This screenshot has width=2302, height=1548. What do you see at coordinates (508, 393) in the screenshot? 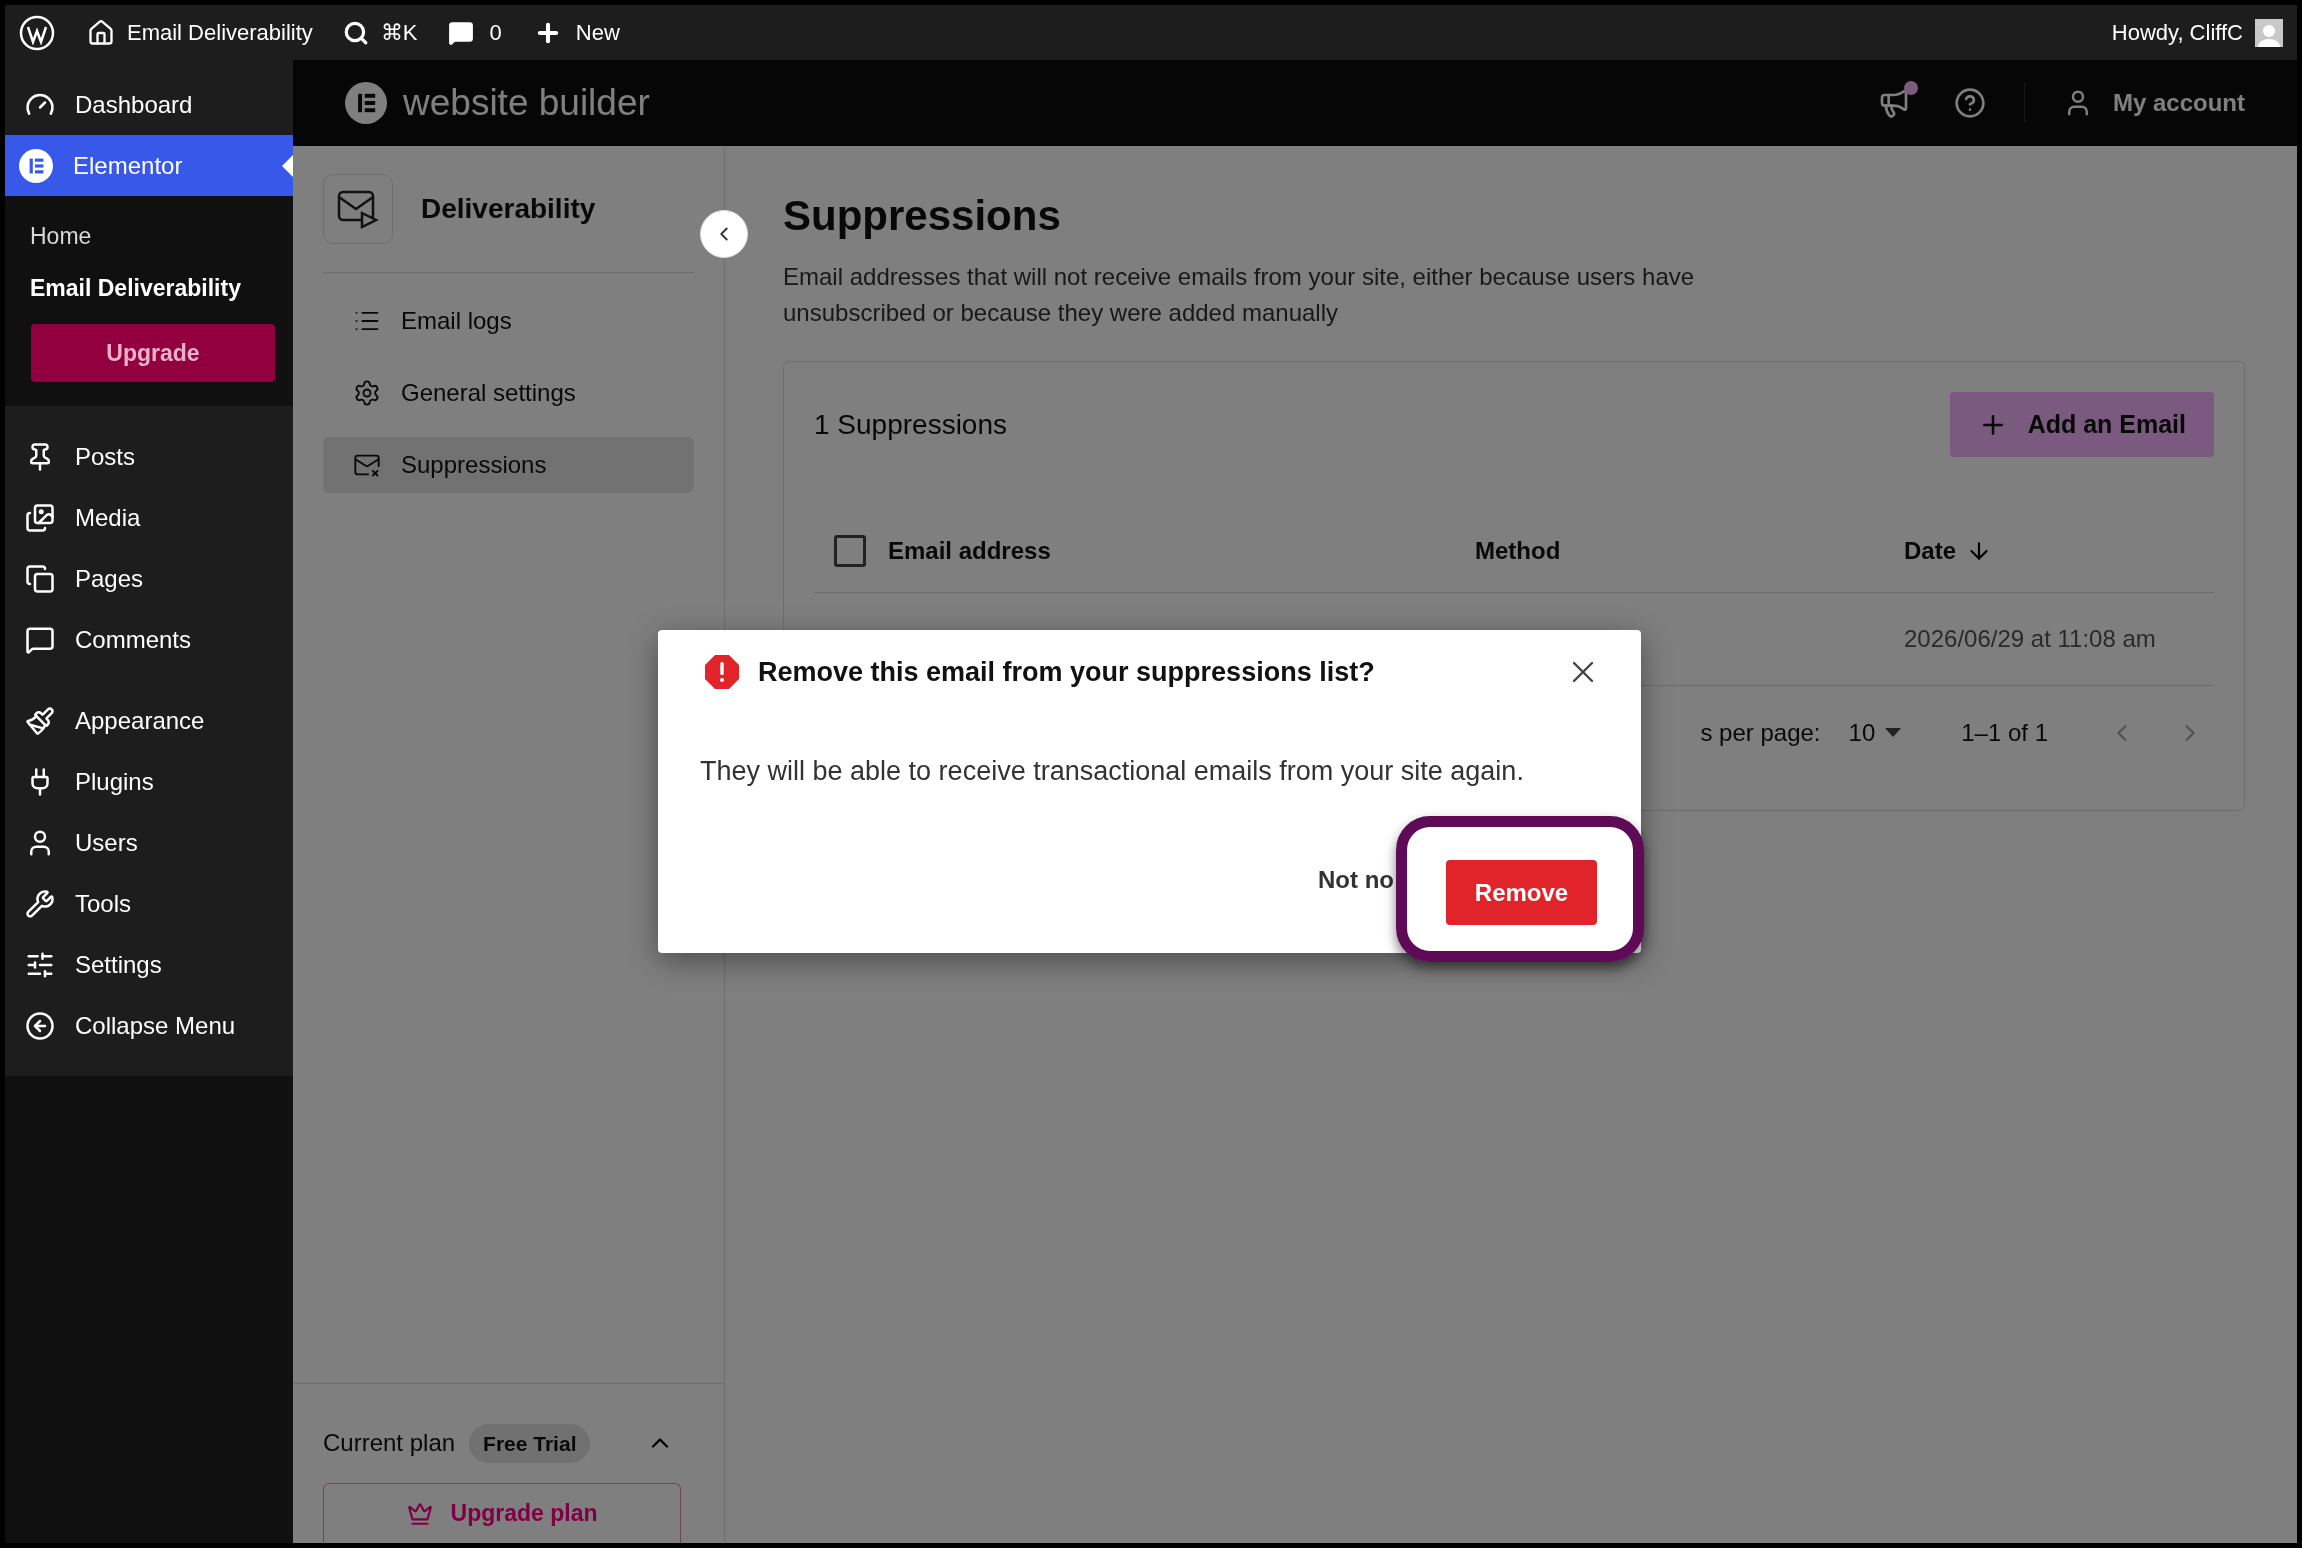
I see `nav-item: General settings` at bounding box center [508, 393].